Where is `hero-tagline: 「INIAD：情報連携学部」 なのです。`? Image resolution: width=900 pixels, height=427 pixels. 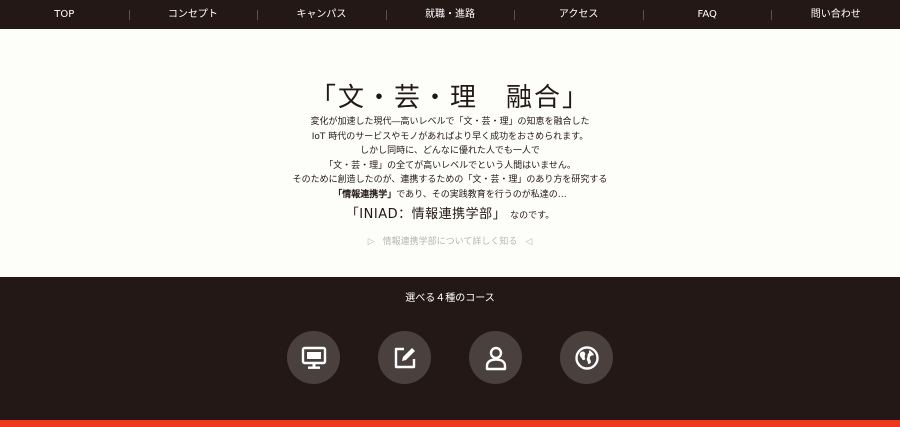
hero-tagline: 「INIAD：情報連携学部」 なのです。 is located at coordinates (450, 212).